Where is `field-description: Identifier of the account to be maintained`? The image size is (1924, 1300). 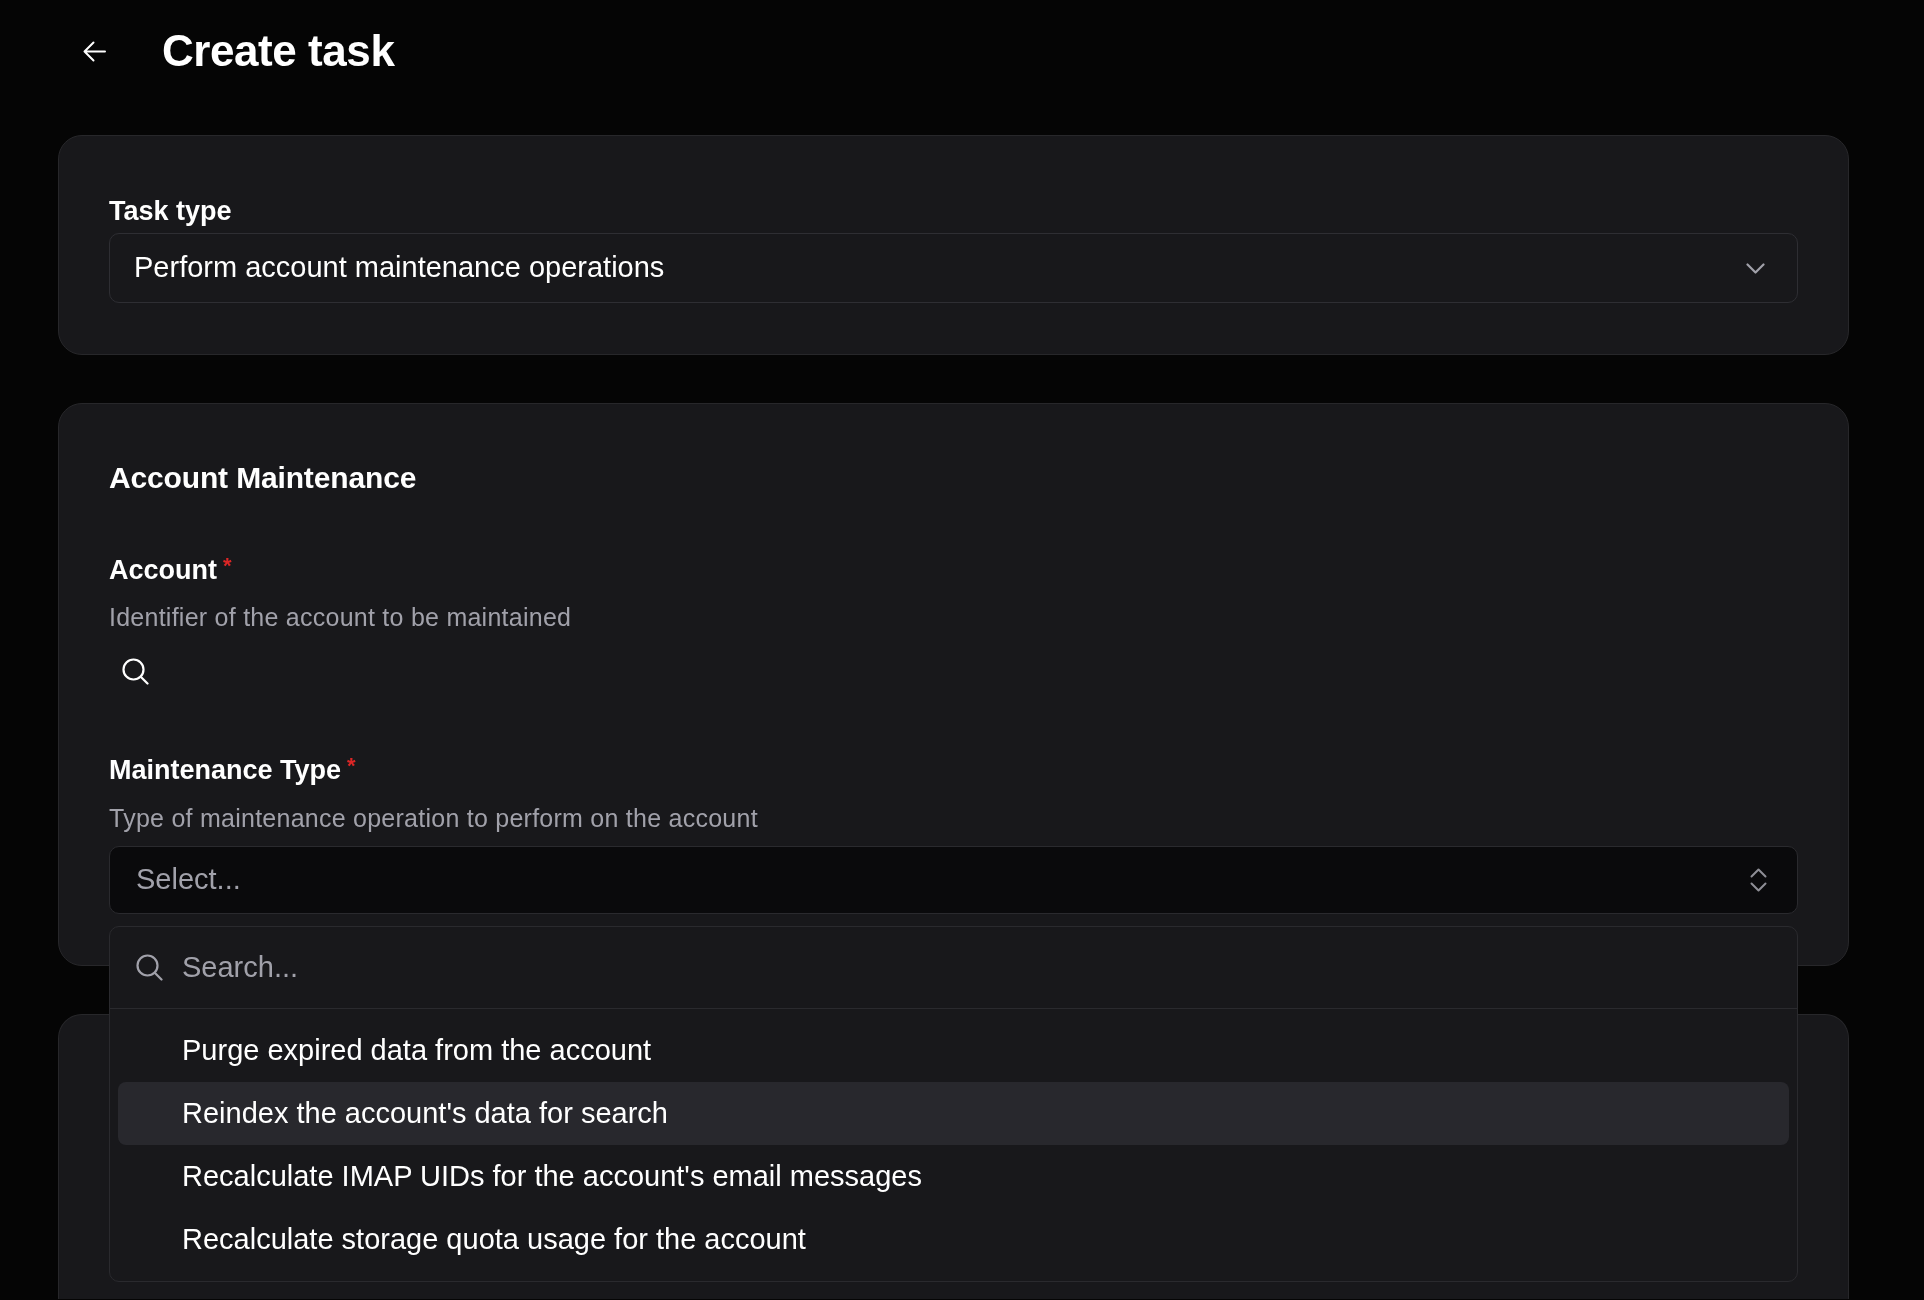
field-description: Identifier of the account to be maintained is located at coordinates (340, 617).